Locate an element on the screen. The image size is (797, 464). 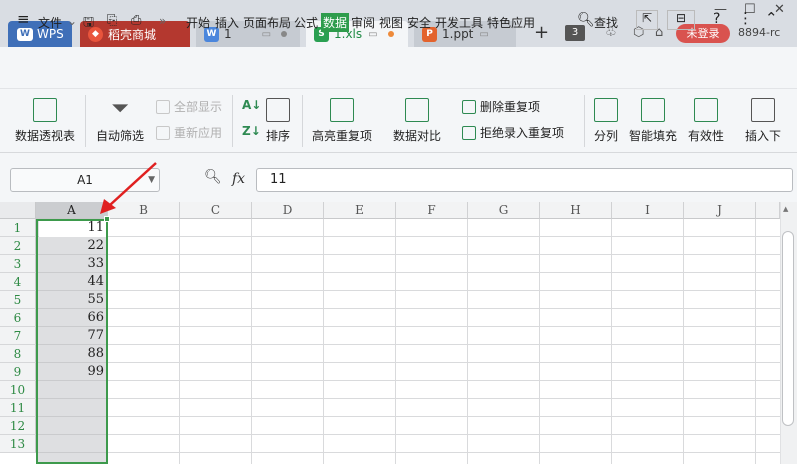
show-all-button: 全部显示 is located at coordinates (189, 106).